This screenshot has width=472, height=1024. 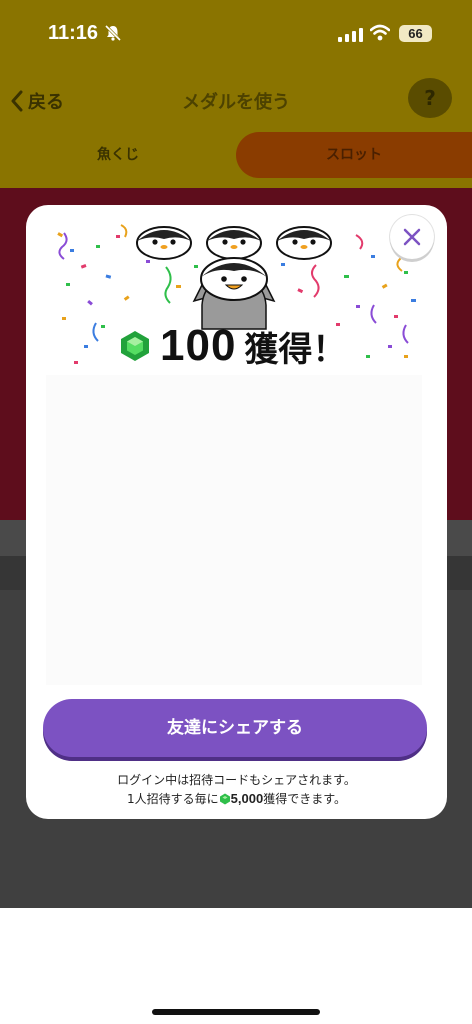 I want to click on reward-label: 獲得！, so click(x=295, y=349).